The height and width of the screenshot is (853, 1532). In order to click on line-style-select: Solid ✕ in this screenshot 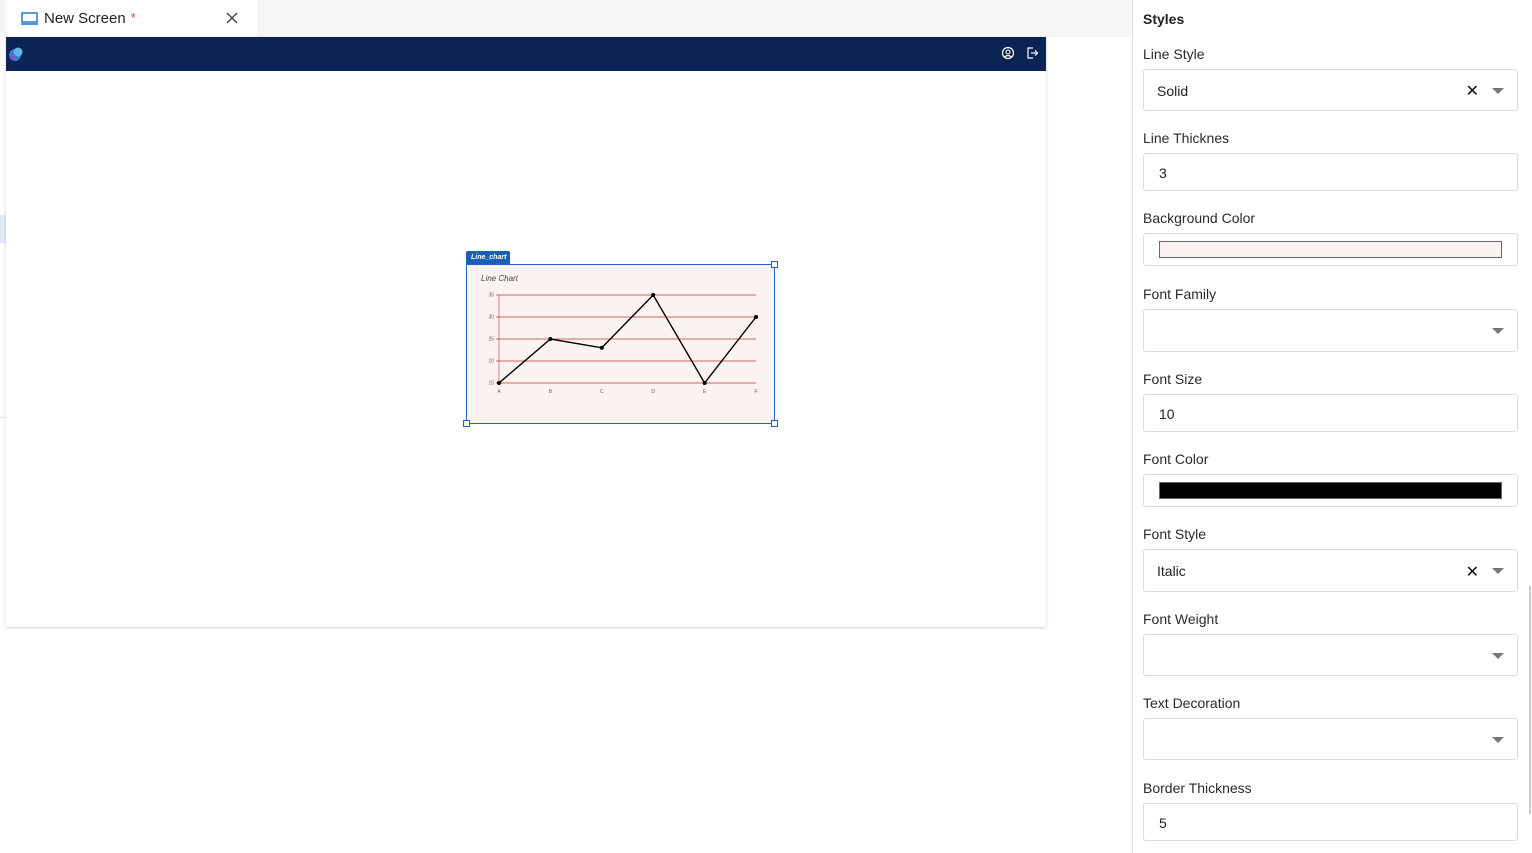, I will do `click(1330, 90)`.